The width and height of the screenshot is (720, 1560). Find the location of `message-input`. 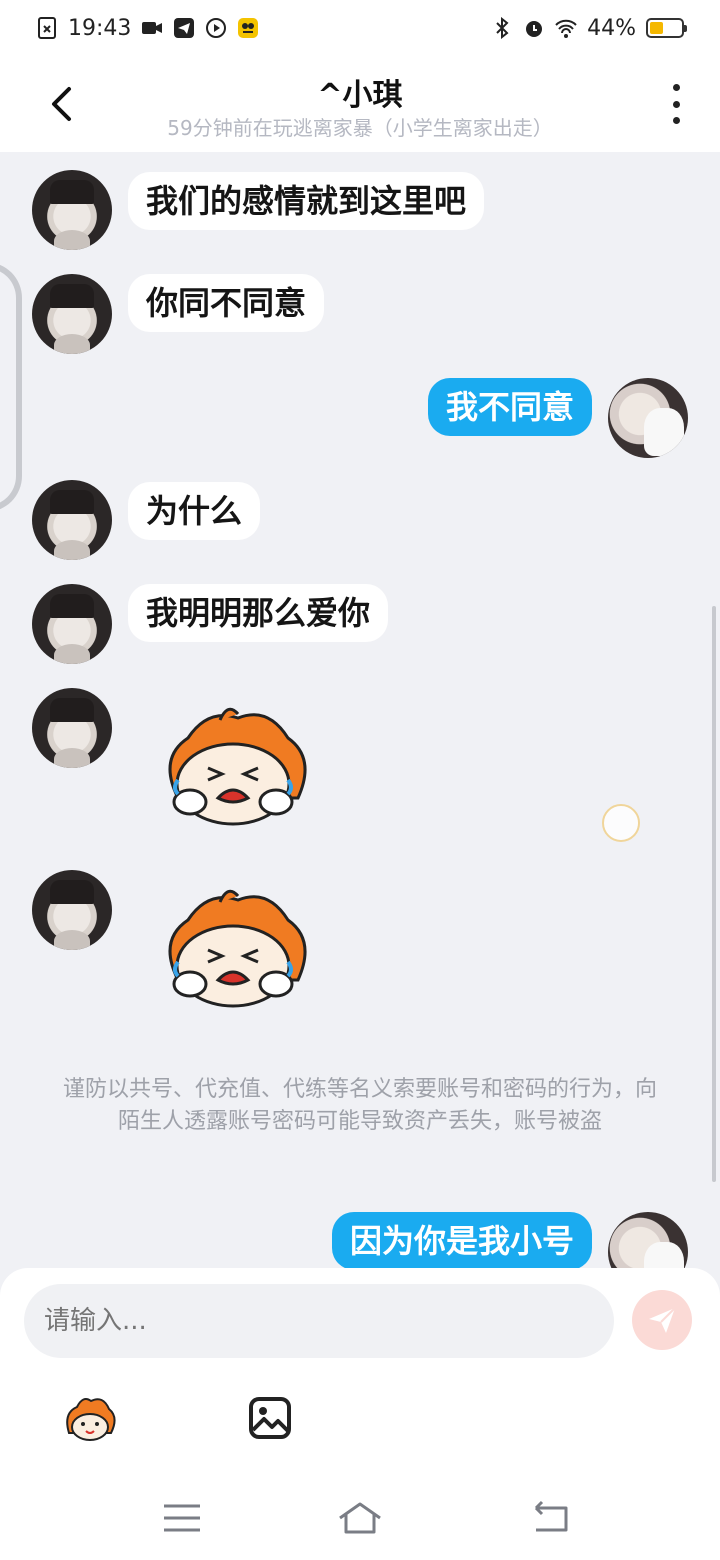

message-input is located at coordinates (319, 1321).